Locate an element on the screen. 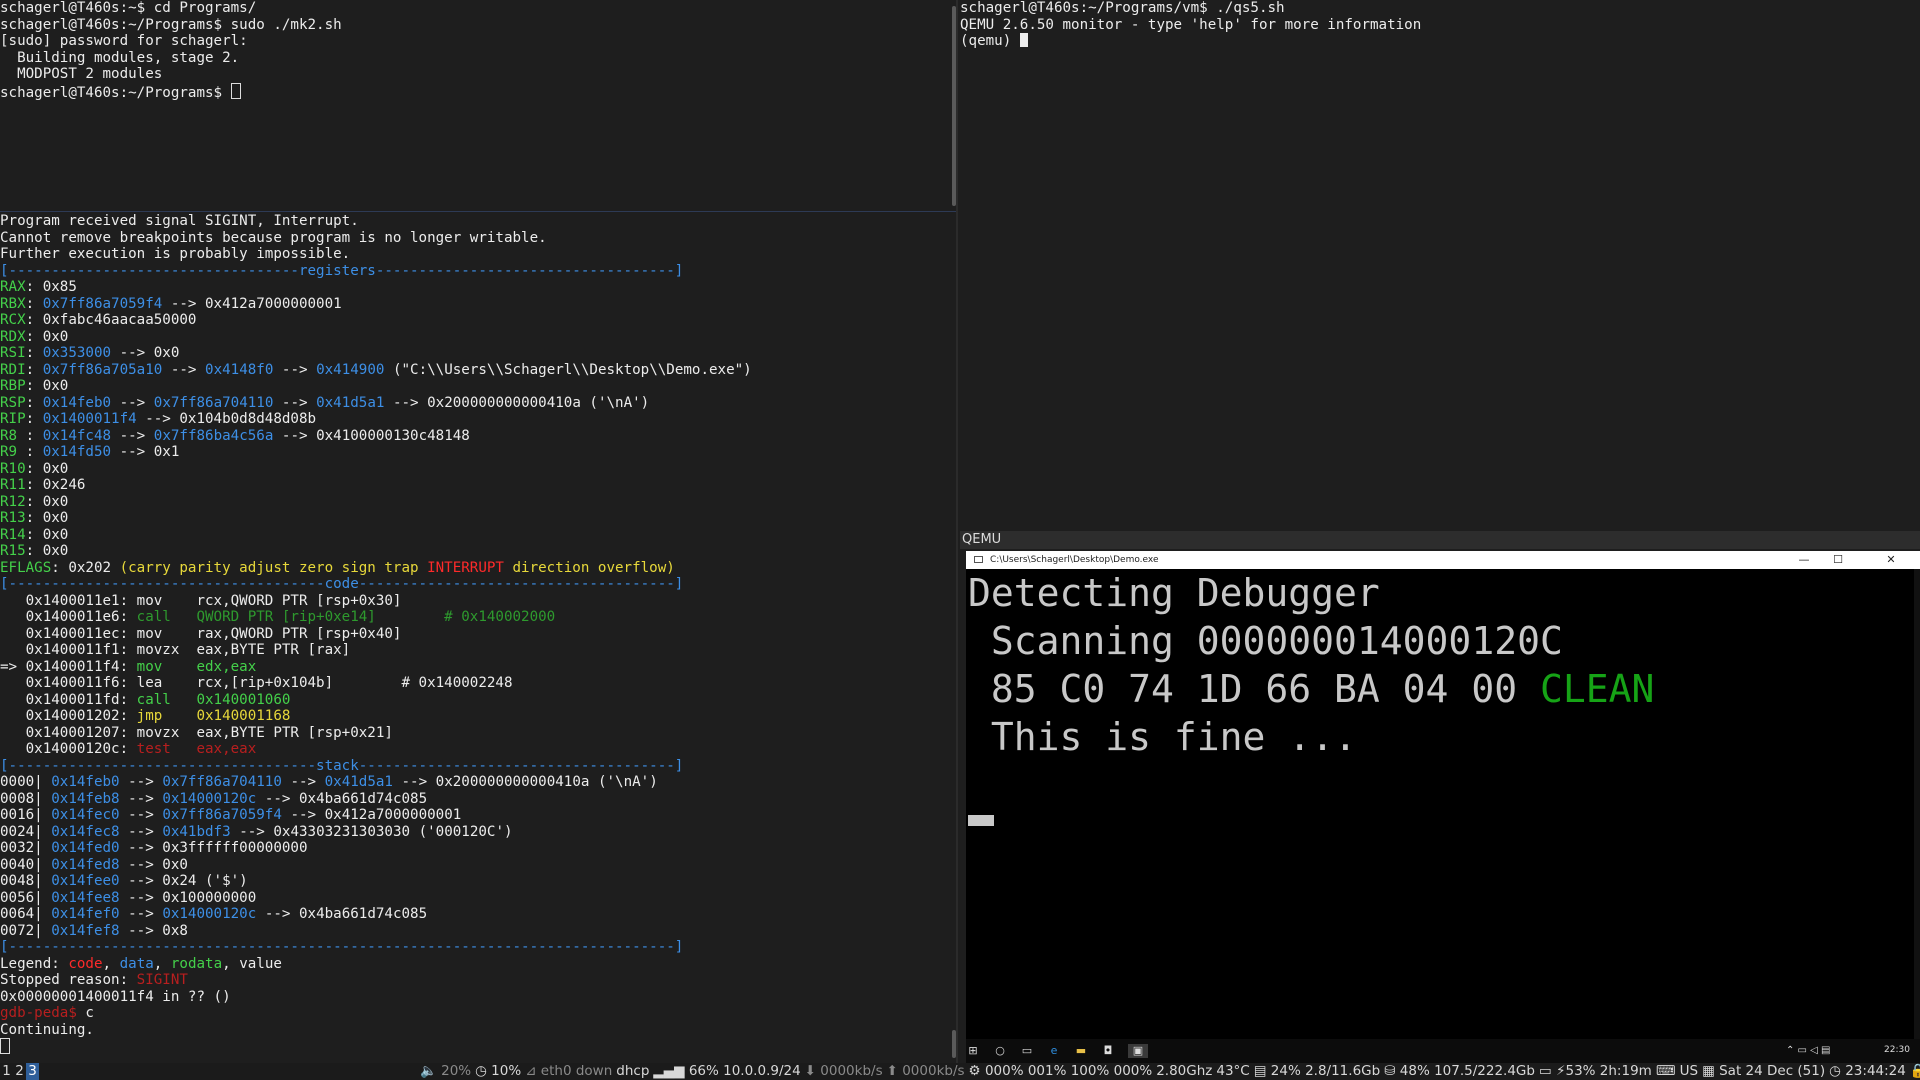 This screenshot has height=1080, width=1920. maximize-button: ☐ is located at coordinates (1838, 560).